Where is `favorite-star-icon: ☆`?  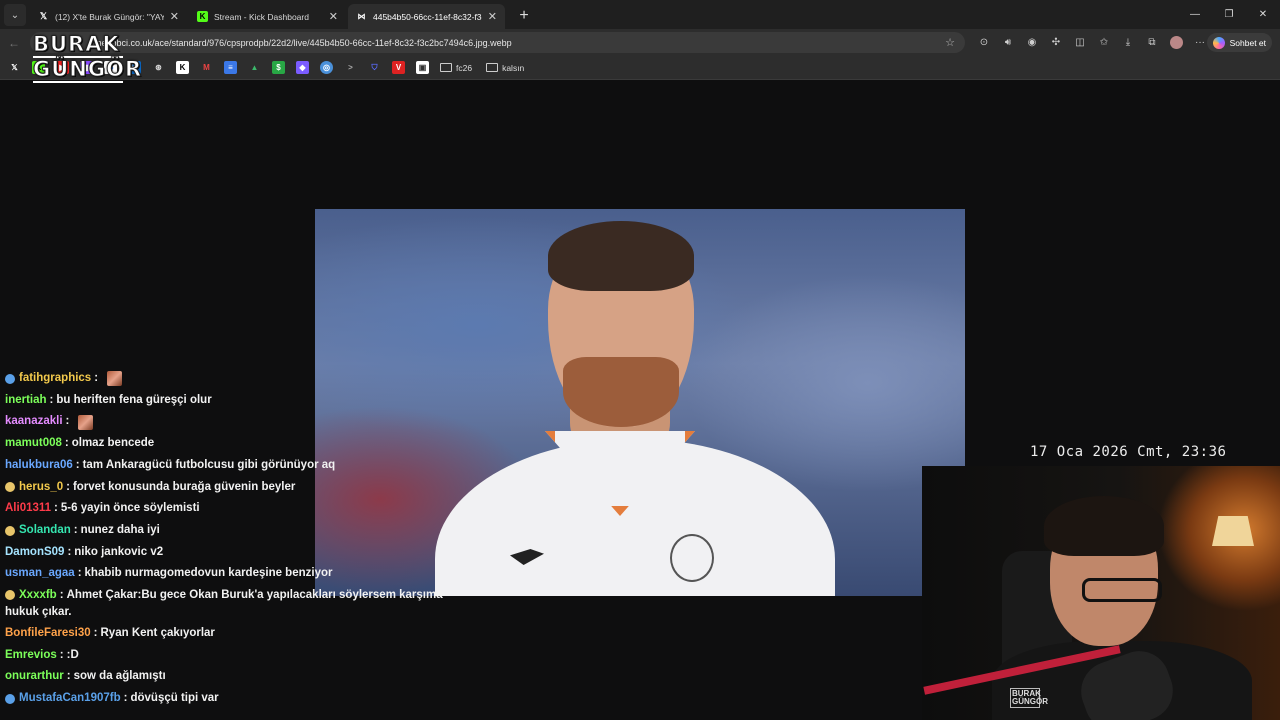 favorite-star-icon: ☆ is located at coordinates (950, 42).